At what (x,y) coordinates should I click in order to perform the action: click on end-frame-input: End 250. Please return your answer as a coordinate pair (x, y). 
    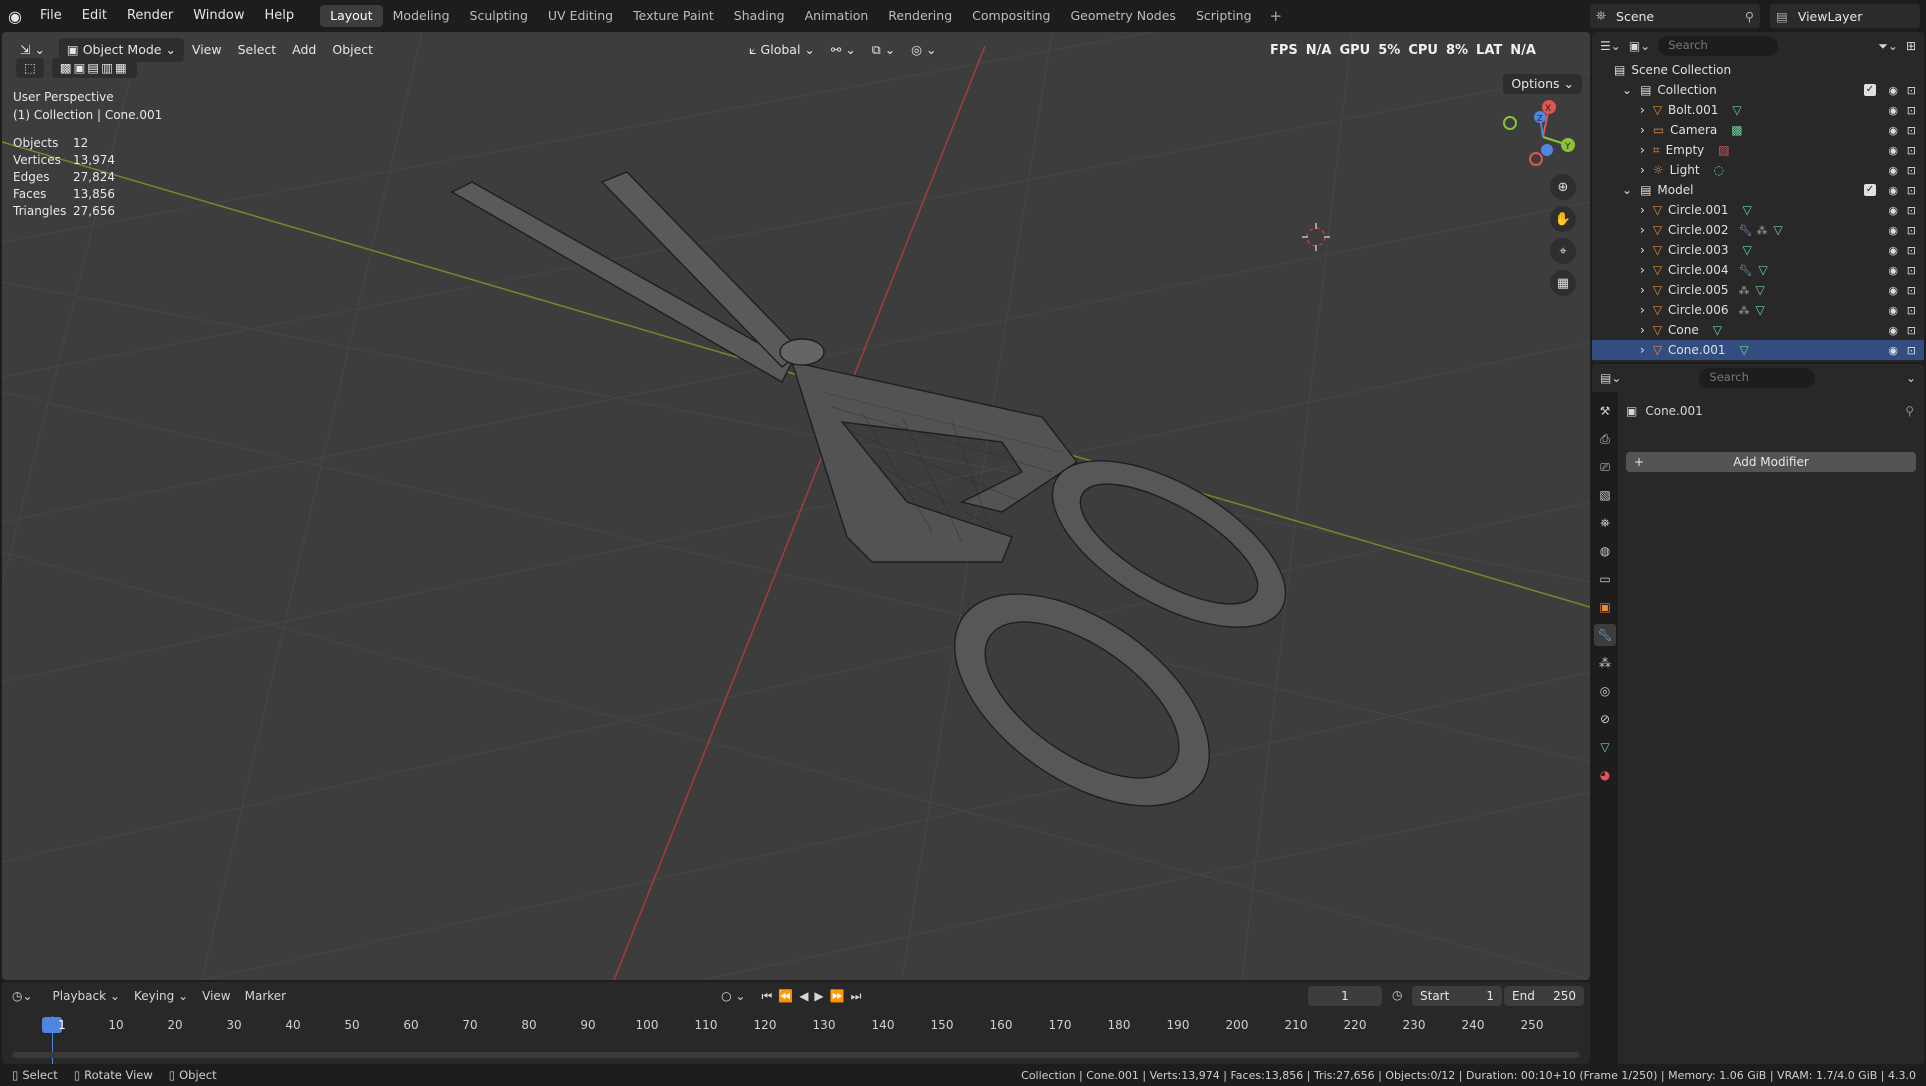
    Looking at the image, I should click on (1544, 996).